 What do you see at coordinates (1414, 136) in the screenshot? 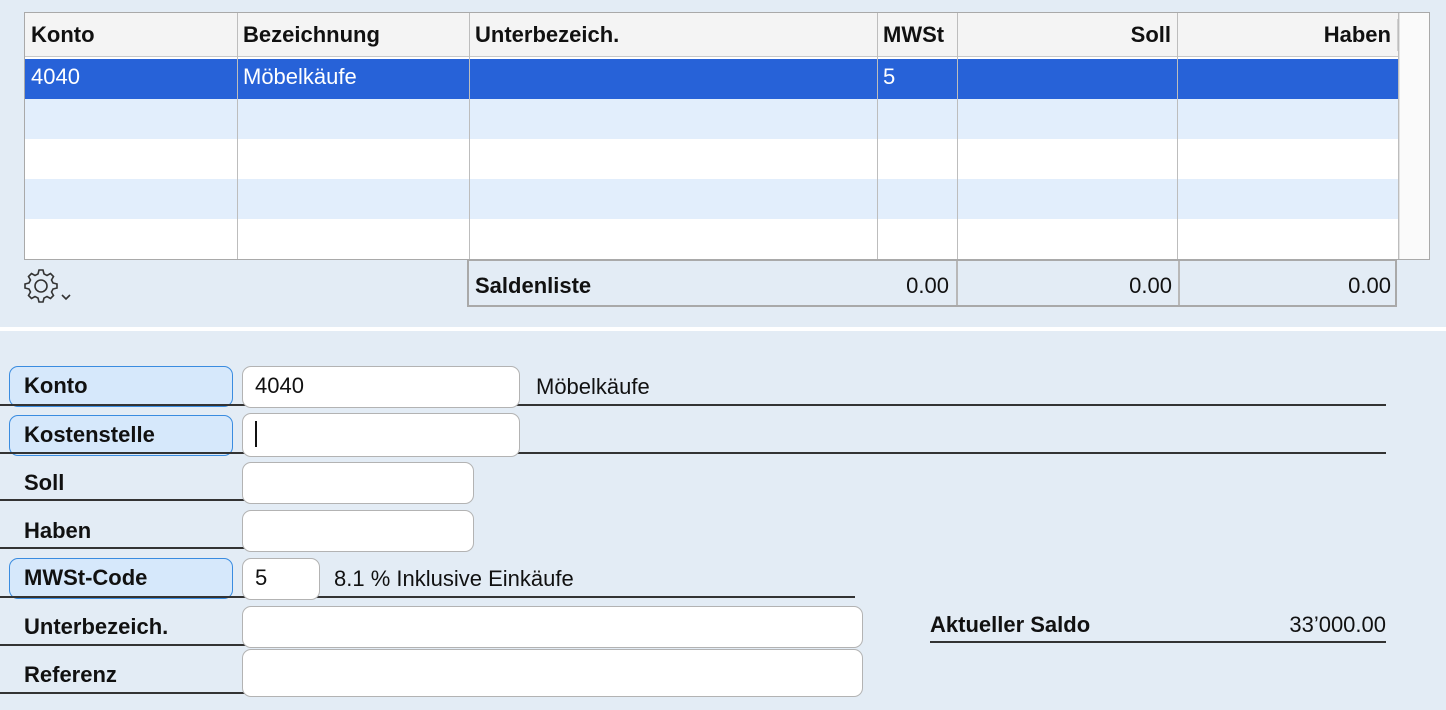
I see `vertical-scrollbar` at bounding box center [1414, 136].